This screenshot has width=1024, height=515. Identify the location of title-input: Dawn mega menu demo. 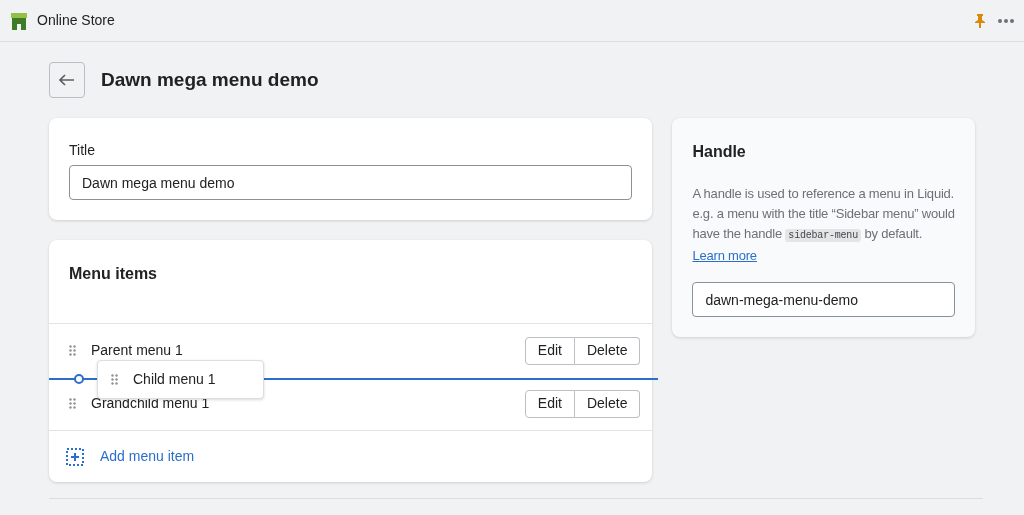
(351, 182).